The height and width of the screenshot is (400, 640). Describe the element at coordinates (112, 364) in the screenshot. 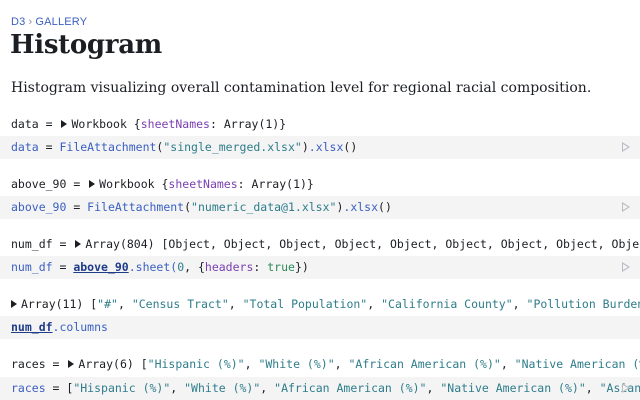

I see `output-array-preview: Array(6) [` at that location.